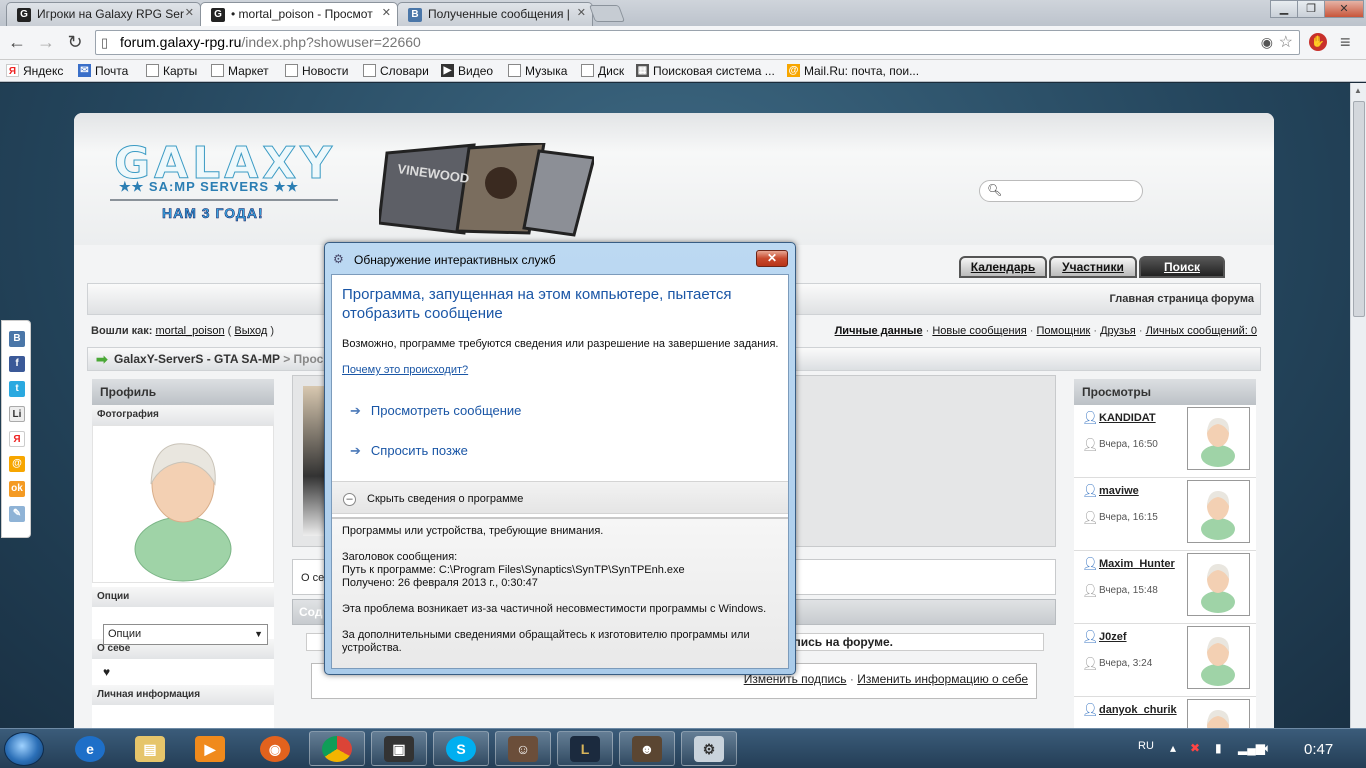 This screenshot has width=1366, height=768. I want to click on bookmark-video: ▶ Видео, so click(467, 71).